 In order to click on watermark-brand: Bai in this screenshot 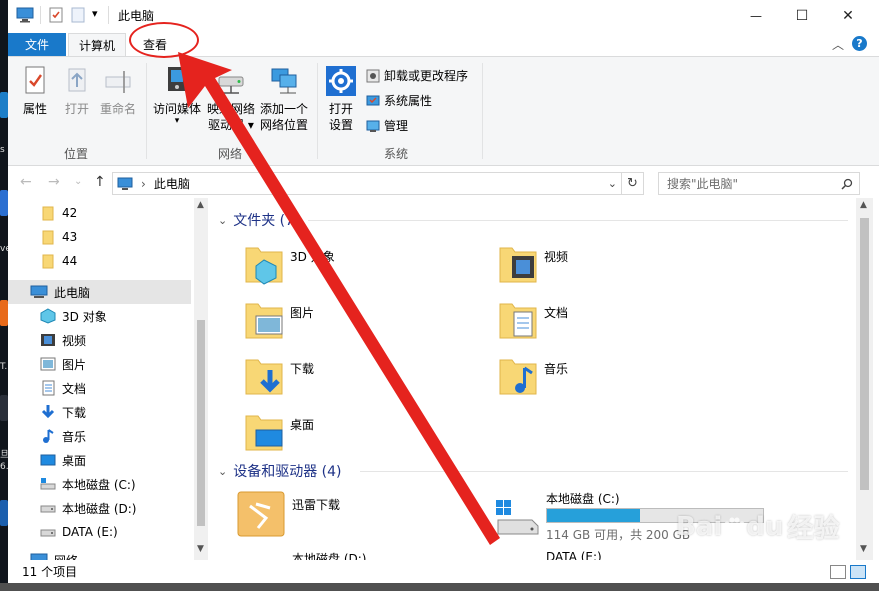, I will do `click(699, 526)`.